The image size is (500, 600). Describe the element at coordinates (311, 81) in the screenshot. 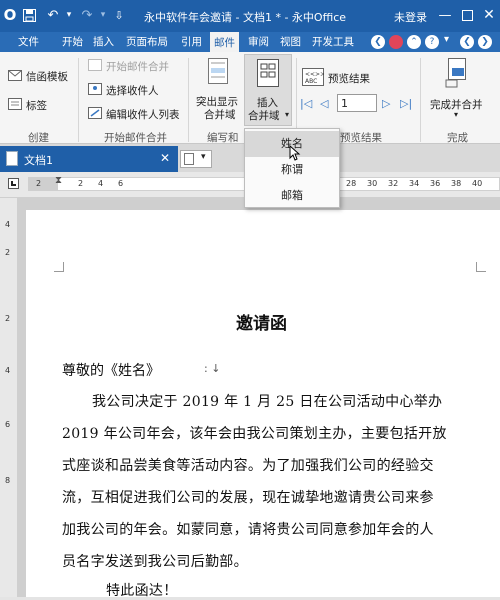

I see `svg-text: ABC` at that location.